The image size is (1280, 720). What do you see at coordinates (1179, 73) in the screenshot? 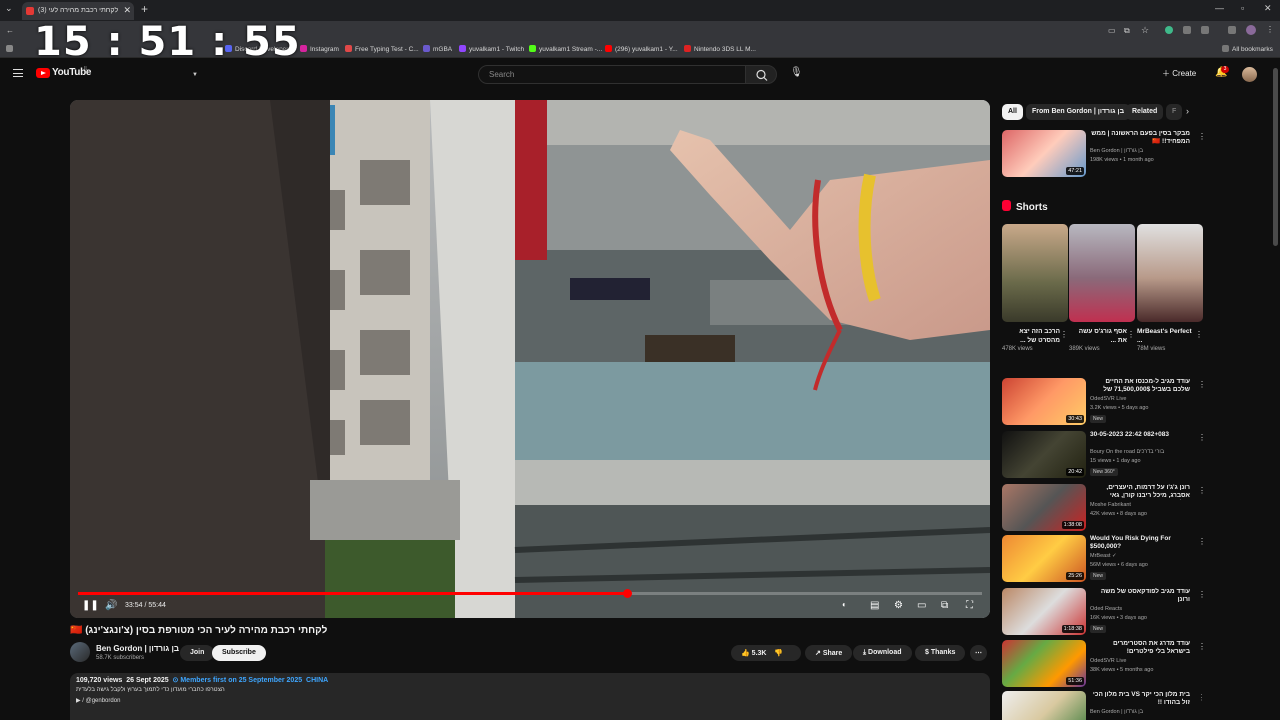
I see `create-button: ＋ Create` at bounding box center [1179, 73].